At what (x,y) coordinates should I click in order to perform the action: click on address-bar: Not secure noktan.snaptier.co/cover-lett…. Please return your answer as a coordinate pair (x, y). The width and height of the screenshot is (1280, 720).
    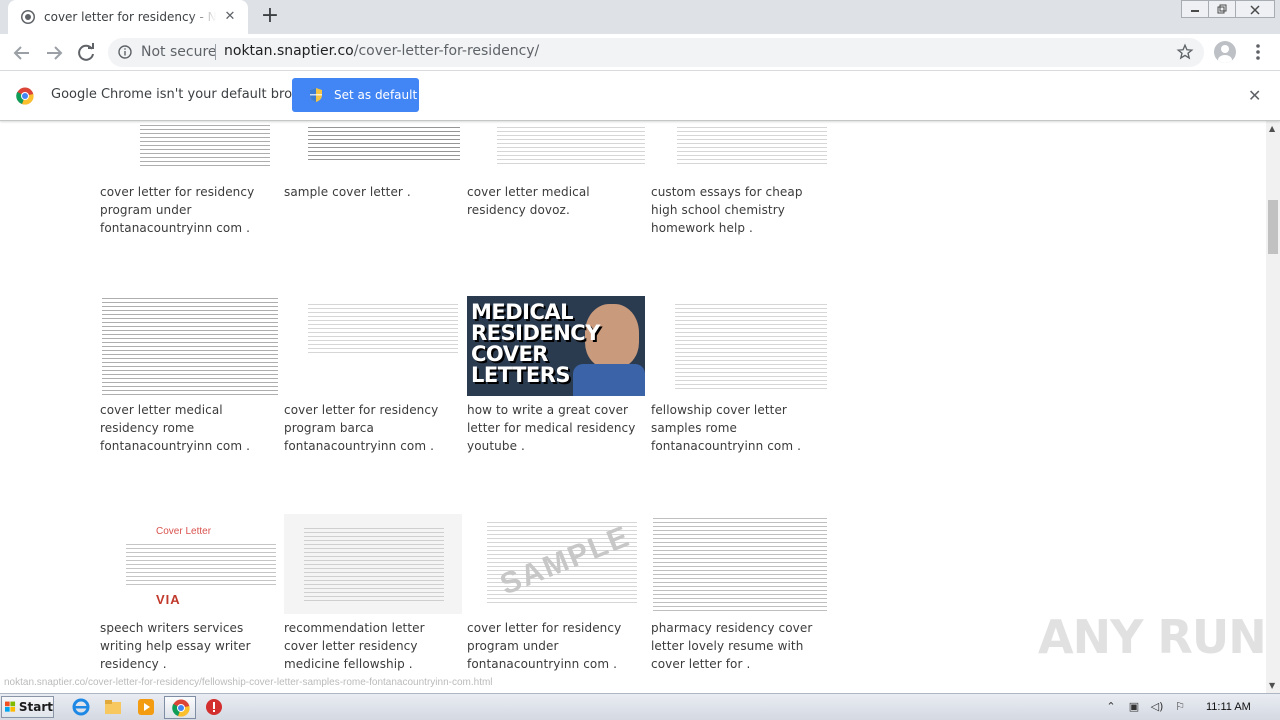
    Looking at the image, I should click on (656, 52).